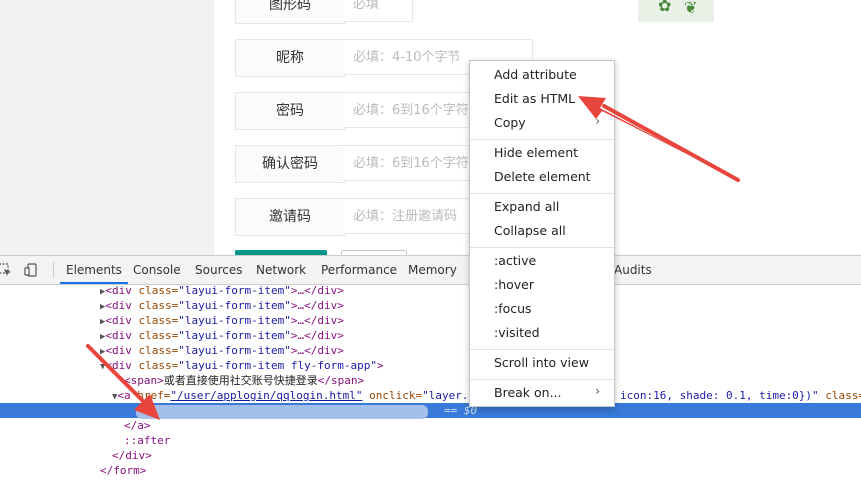 Image resolution: width=861 pixels, height=482 pixels. I want to click on tab-memory: Memory, so click(432, 270).